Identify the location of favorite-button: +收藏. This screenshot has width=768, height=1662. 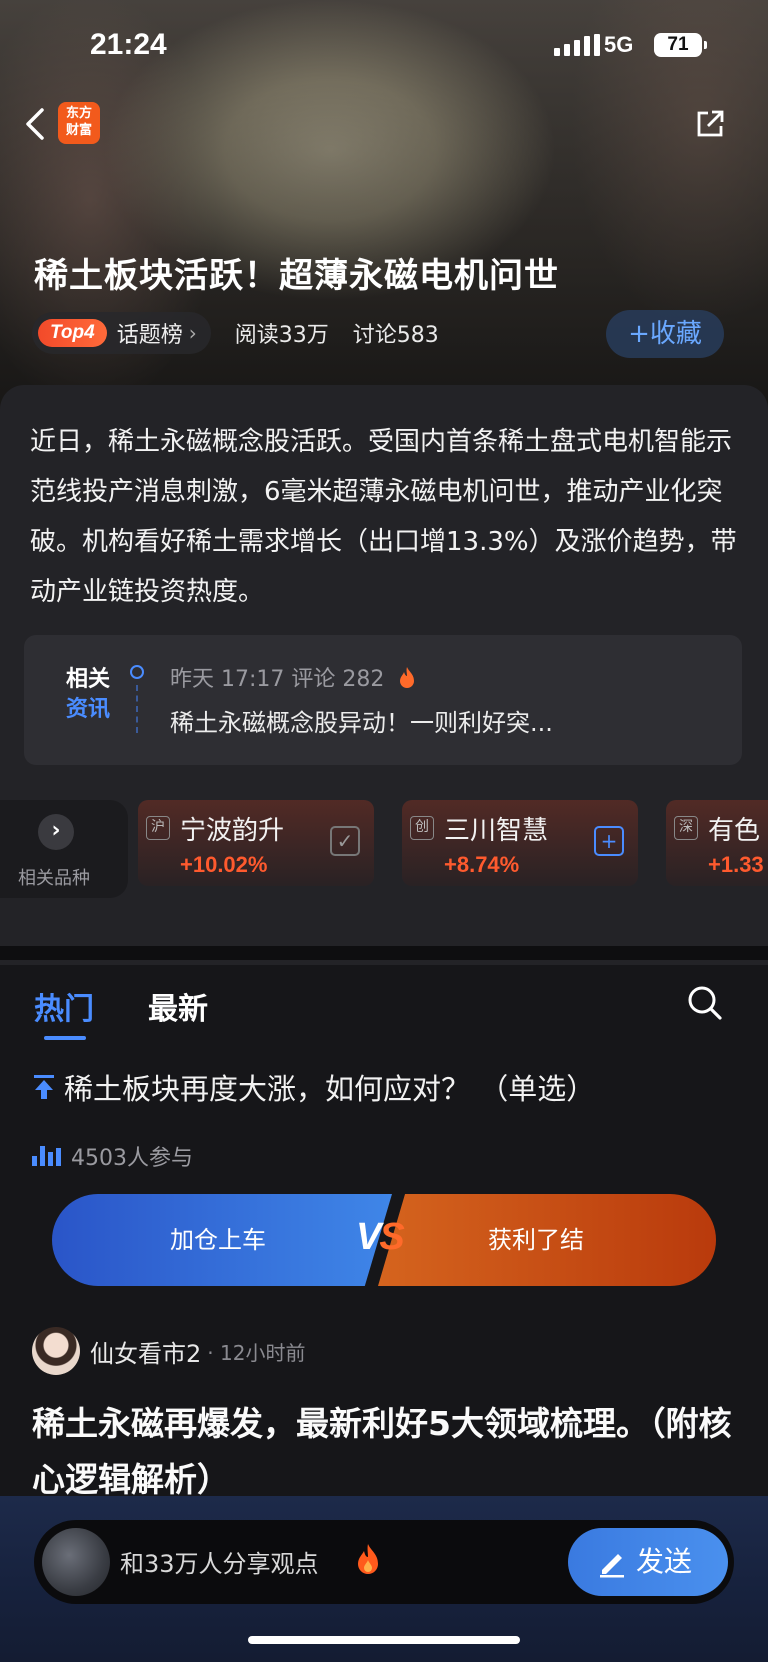
(665, 334).